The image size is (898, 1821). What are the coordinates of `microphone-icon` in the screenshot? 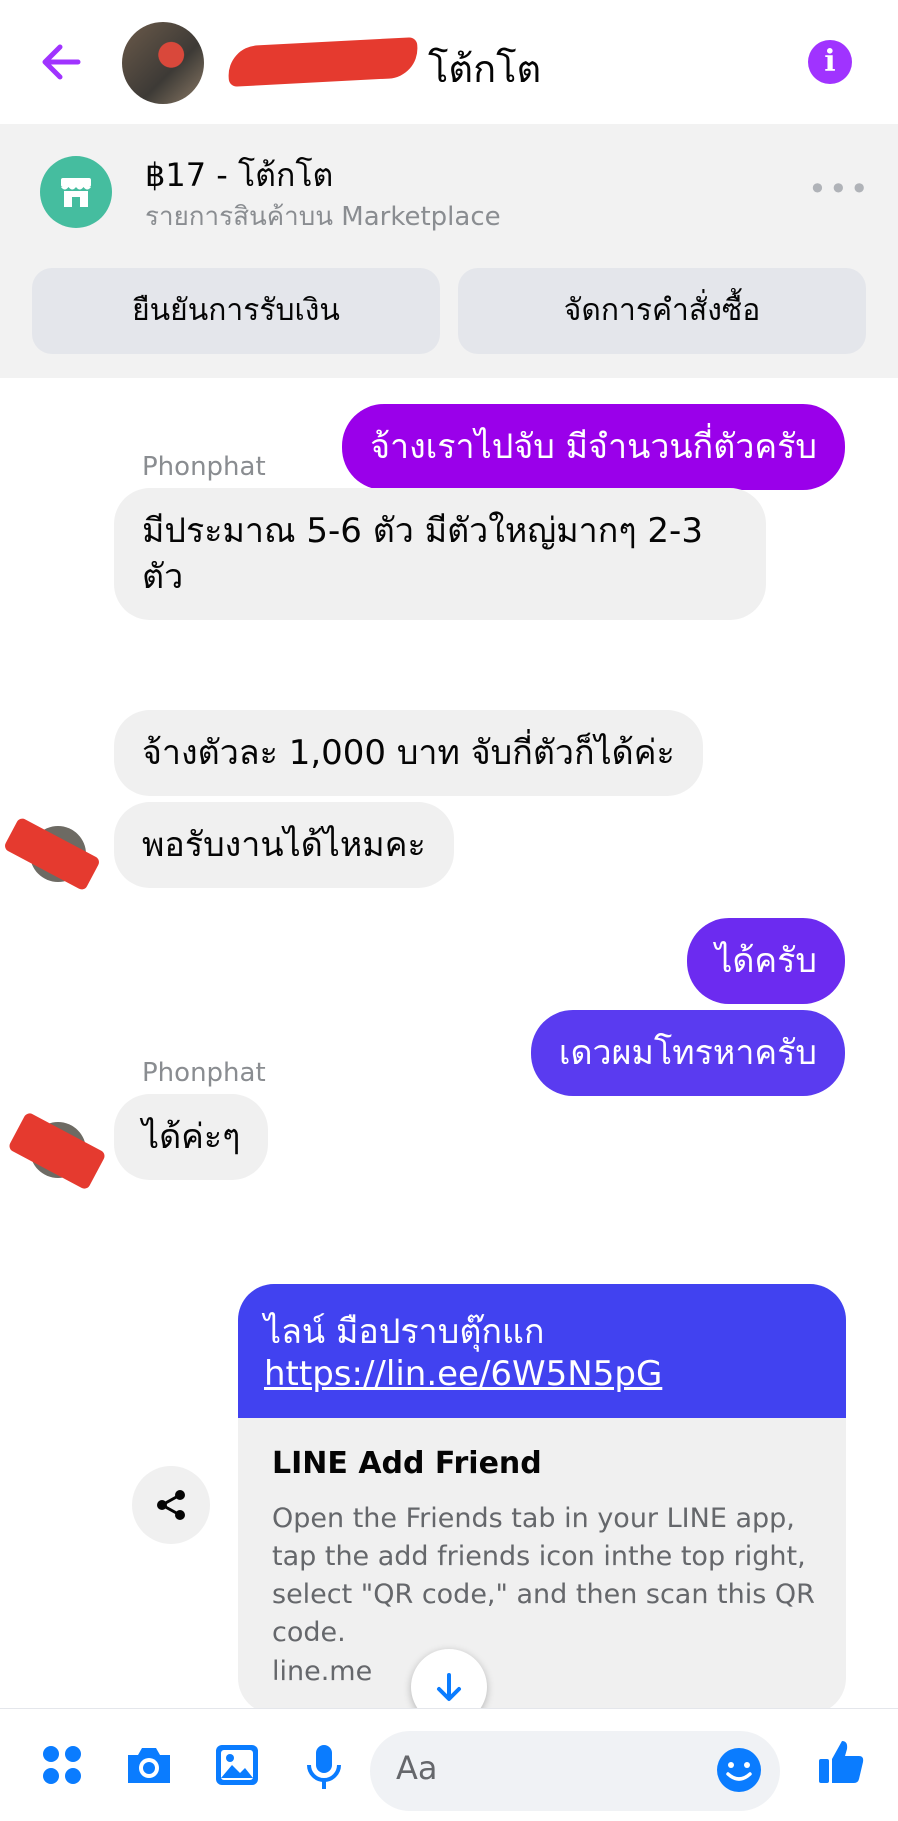 It's located at (324, 1767).